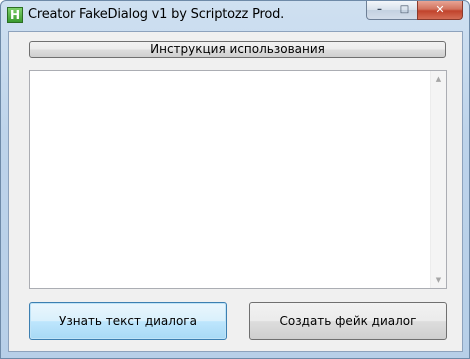  I want to click on app-icon: H, so click(15, 15).